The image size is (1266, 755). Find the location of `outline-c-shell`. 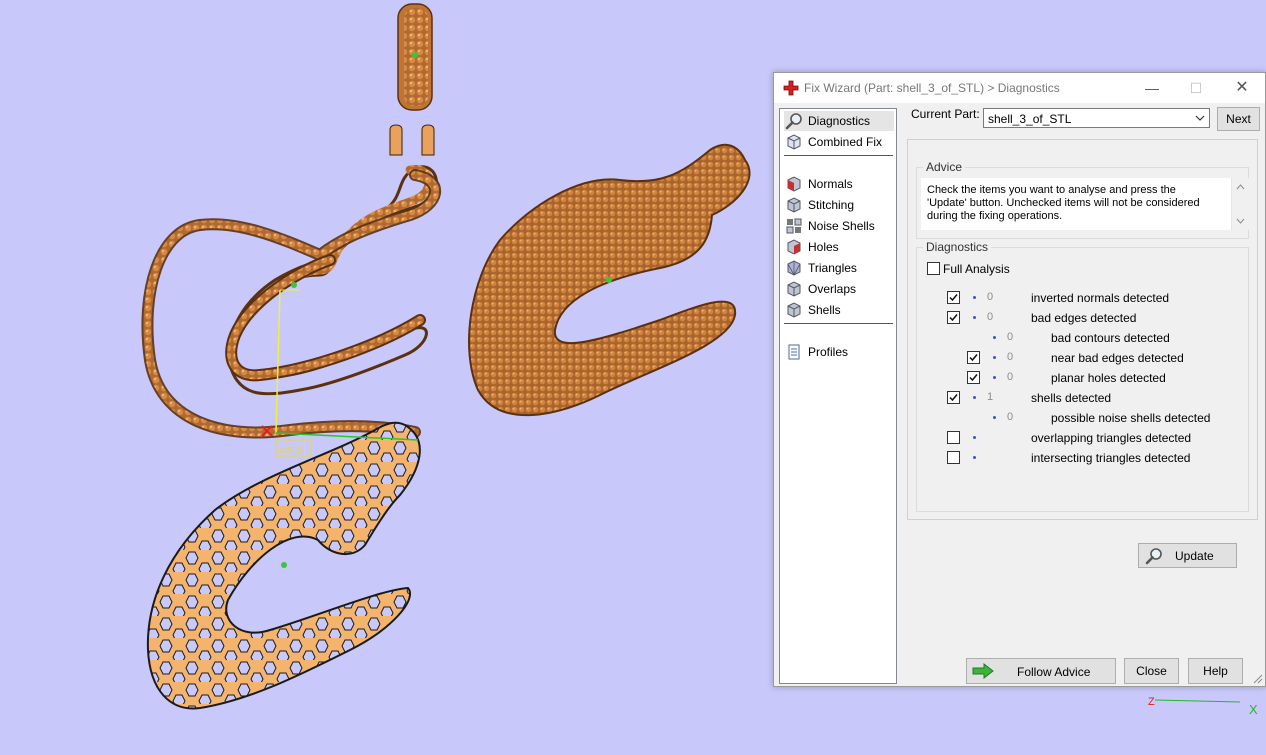

outline-c-shell is located at coordinates (291, 301).